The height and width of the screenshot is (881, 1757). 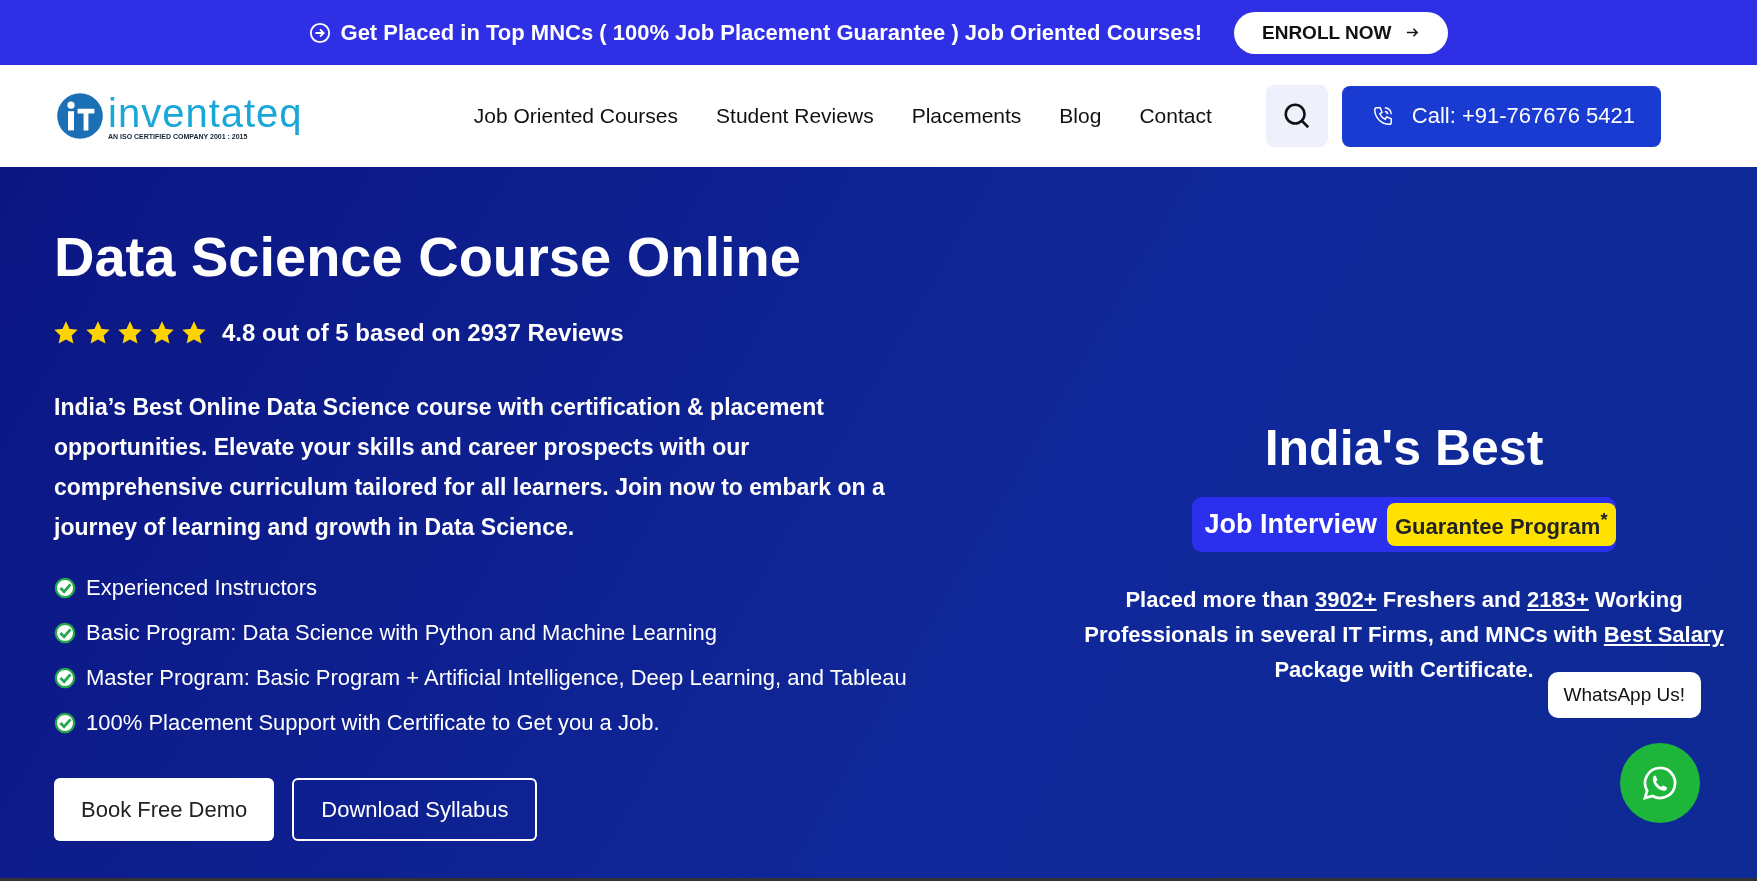 What do you see at coordinates (771, 32) in the screenshot?
I see `banner-text: Get Placed in Top MNCs ( 100% Job Placement Guarantee ) Job Oriented Courses!` at bounding box center [771, 32].